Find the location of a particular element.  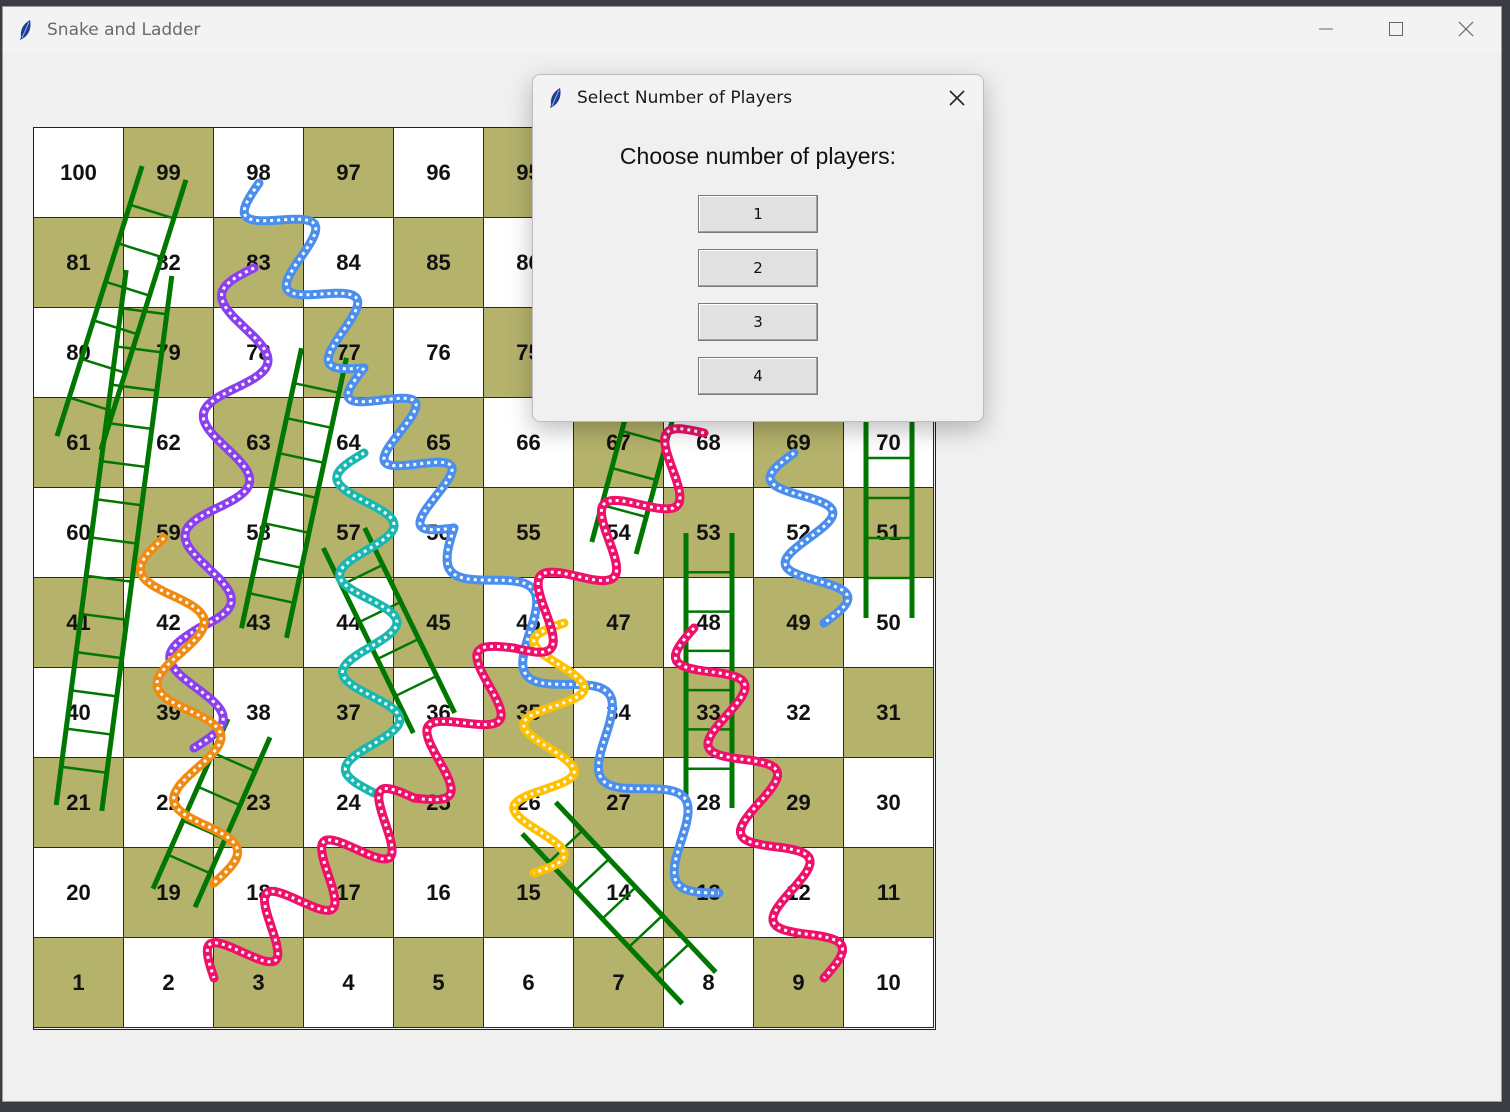

minimize-button is located at coordinates (1326, 29).